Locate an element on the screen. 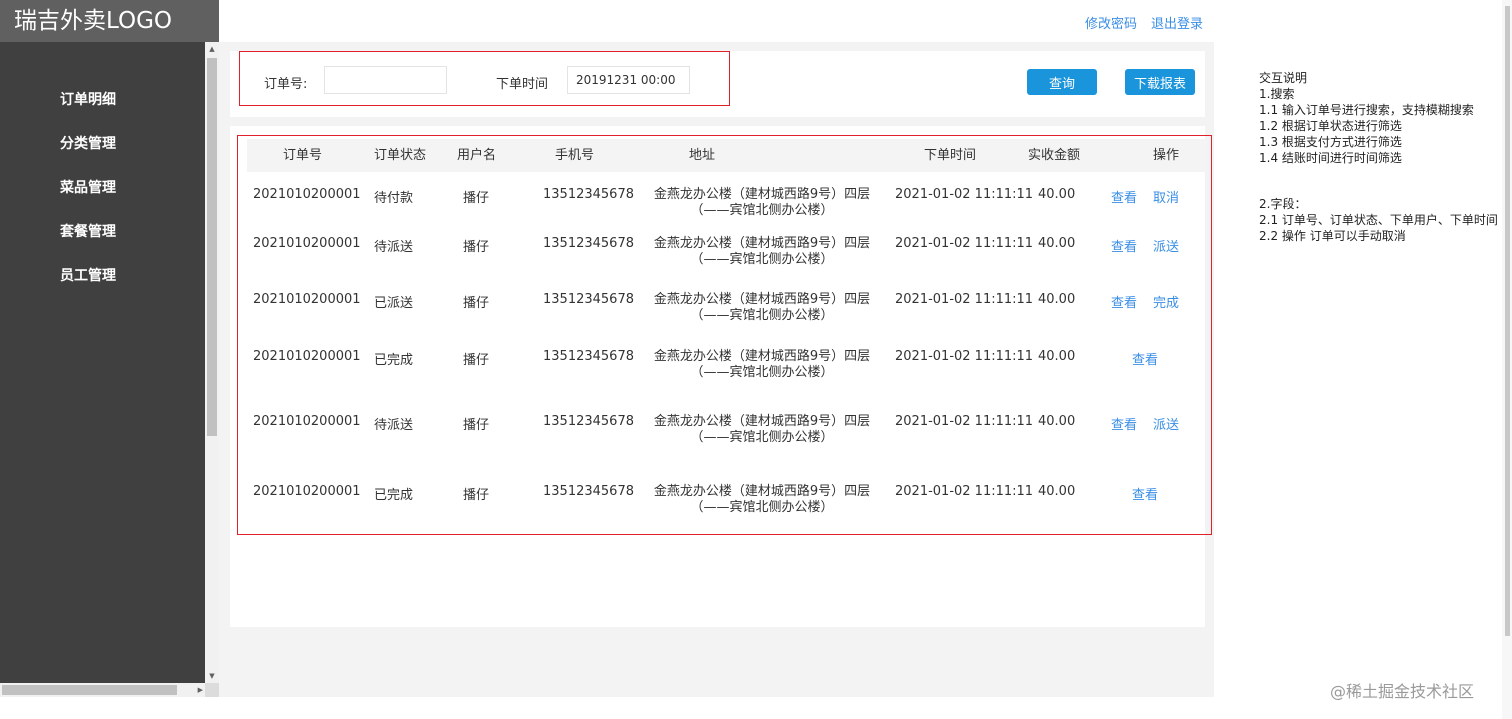 Image resolution: width=1512 pixels, height=719 pixels. column-header: 操作 is located at coordinates (1166, 155).